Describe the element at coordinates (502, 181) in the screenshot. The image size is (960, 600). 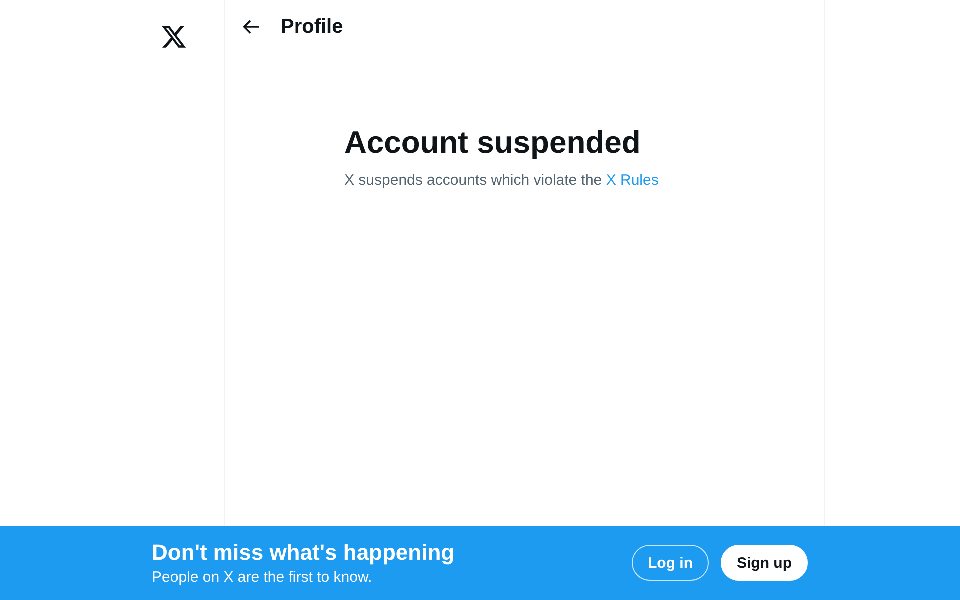
I see `suspension-message: X suspends accounts which violate the X Rules` at that location.